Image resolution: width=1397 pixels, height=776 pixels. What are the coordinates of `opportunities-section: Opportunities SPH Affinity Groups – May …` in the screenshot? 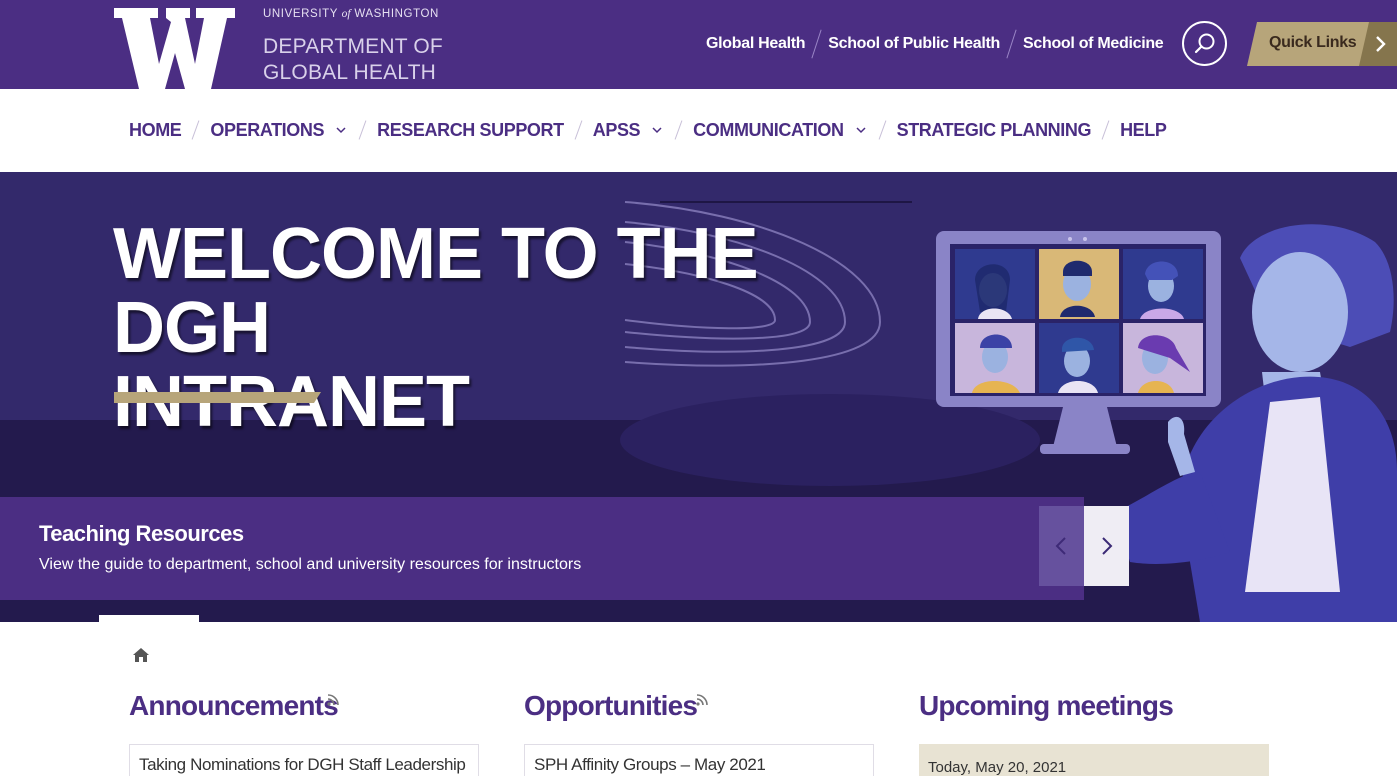 It's located at (699, 733).